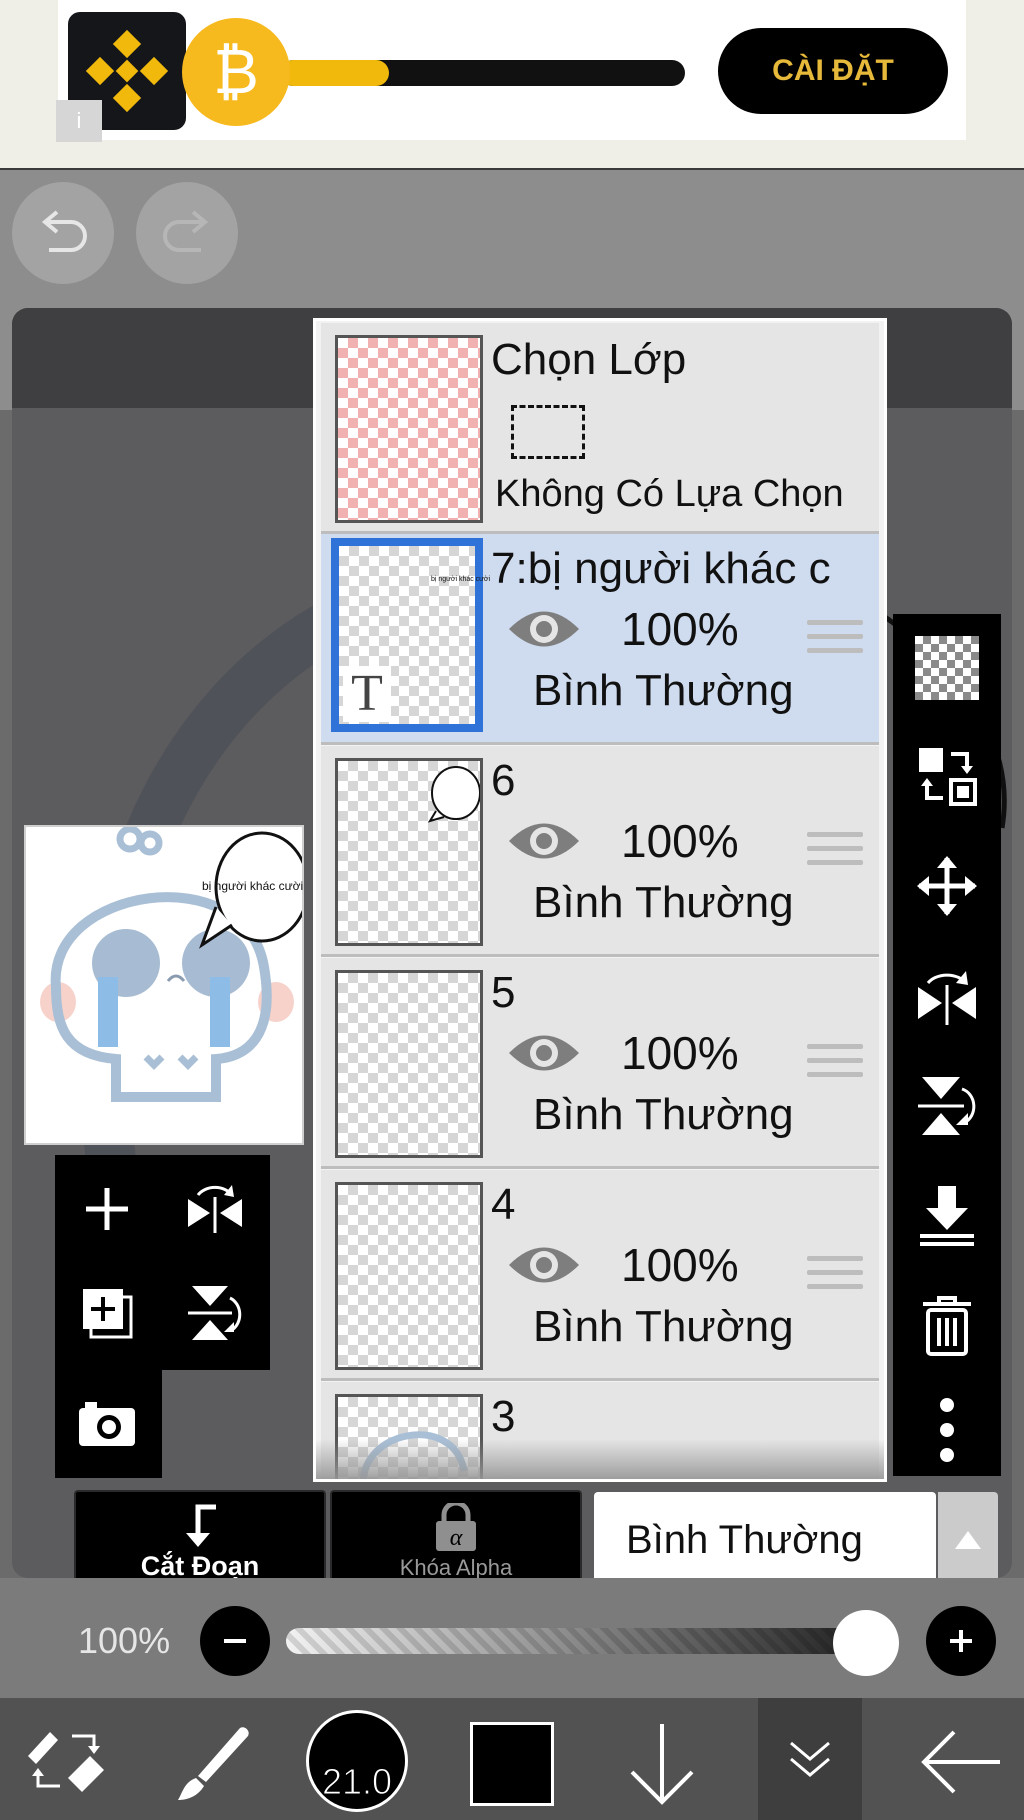 The height and width of the screenshot is (1820, 1024). I want to click on move-button, so click(947, 886).